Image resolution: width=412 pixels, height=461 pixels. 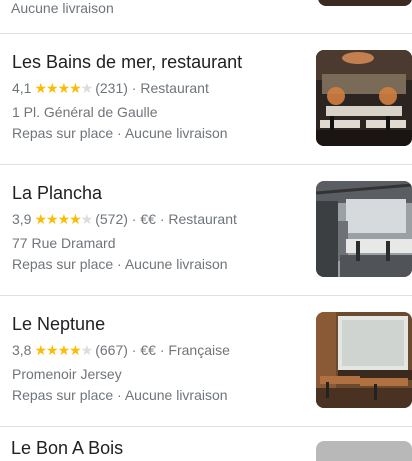 What do you see at coordinates (199, 350) in the screenshot?
I see `result-category: Française` at bounding box center [199, 350].